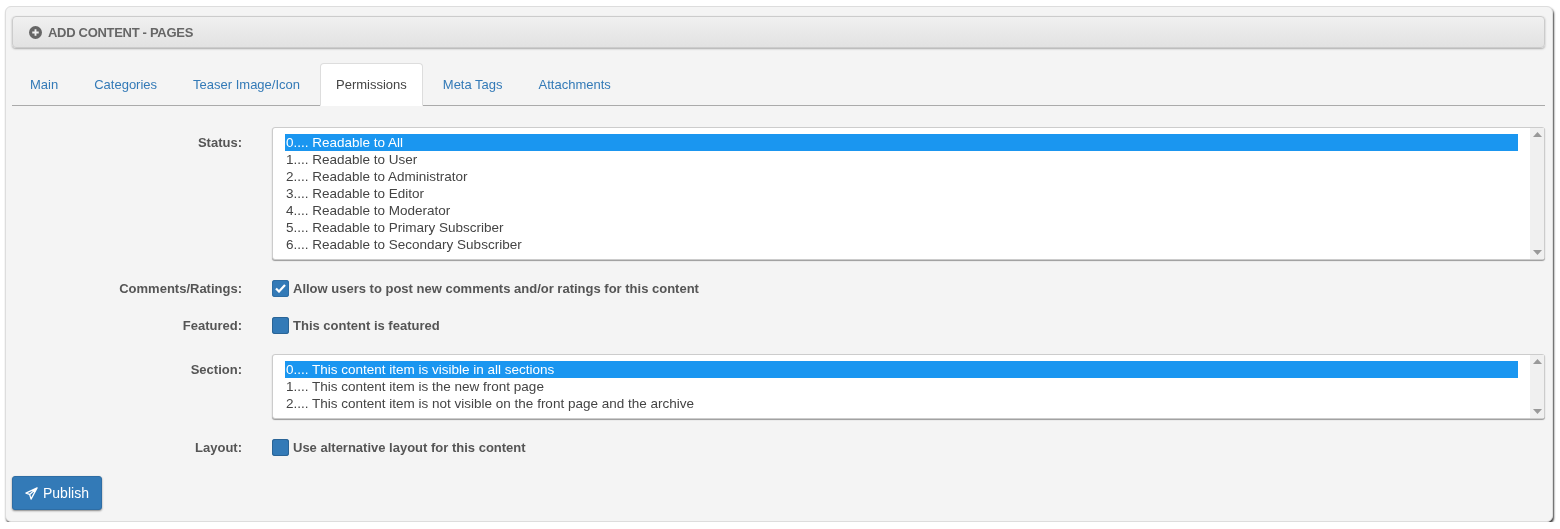 This screenshot has width=1560, height=529. What do you see at coordinates (31, 493) in the screenshot?
I see `paper-plane-icon` at bounding box center [31, 493].